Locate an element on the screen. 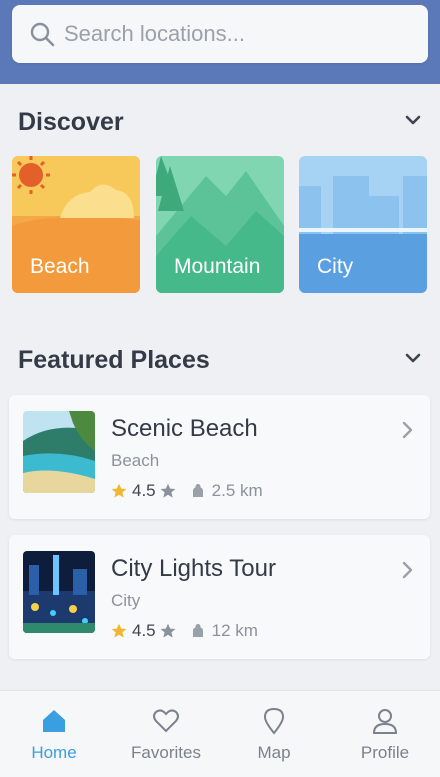 Image resolution: width=440 pixels, height=777 pixels. search-input is located at coordinates (234, 34).